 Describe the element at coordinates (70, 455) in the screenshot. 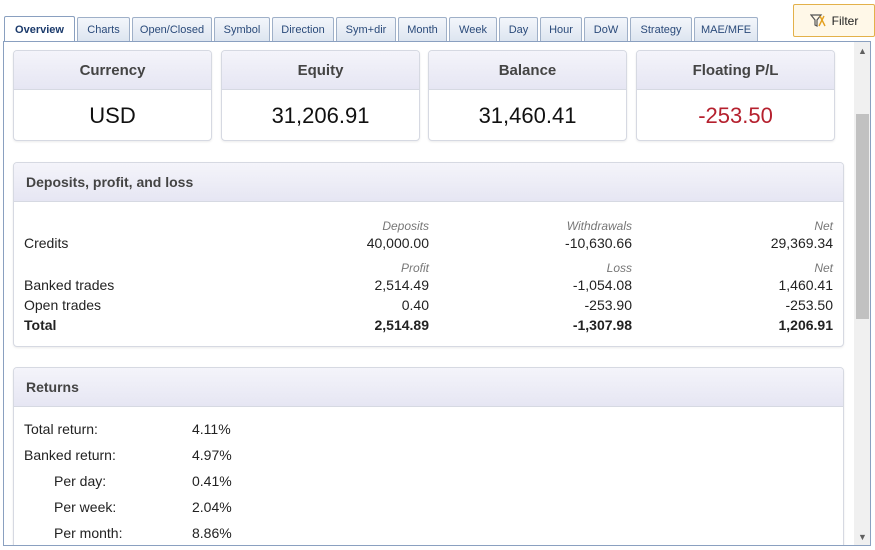

I see `banked-return-label: Banked return:` at that location.